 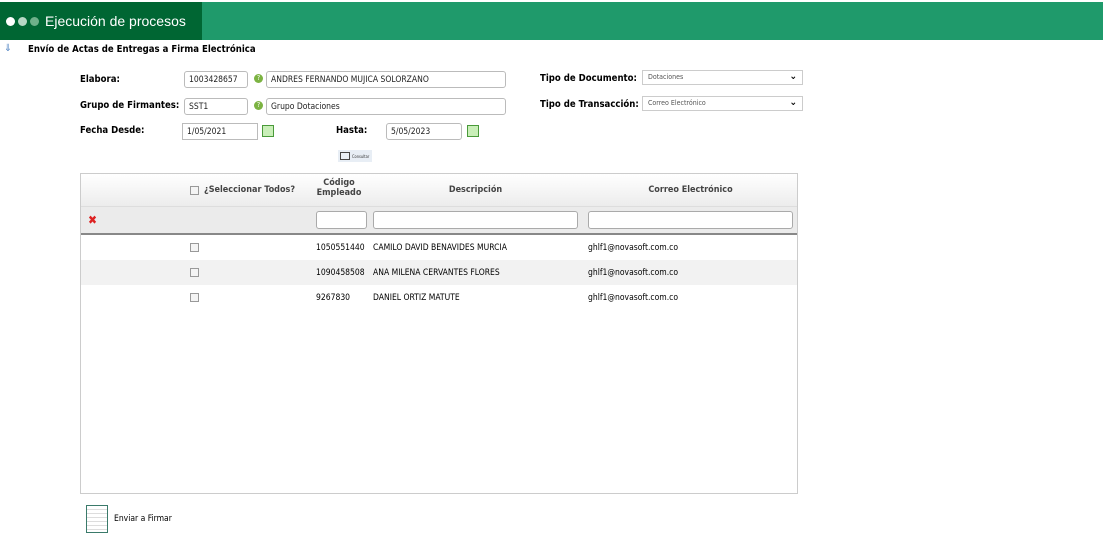 What do you see at coordinates (194, 190) in the screenshot?
I see `select-all-checkbox` at bounding box center [194, 190].